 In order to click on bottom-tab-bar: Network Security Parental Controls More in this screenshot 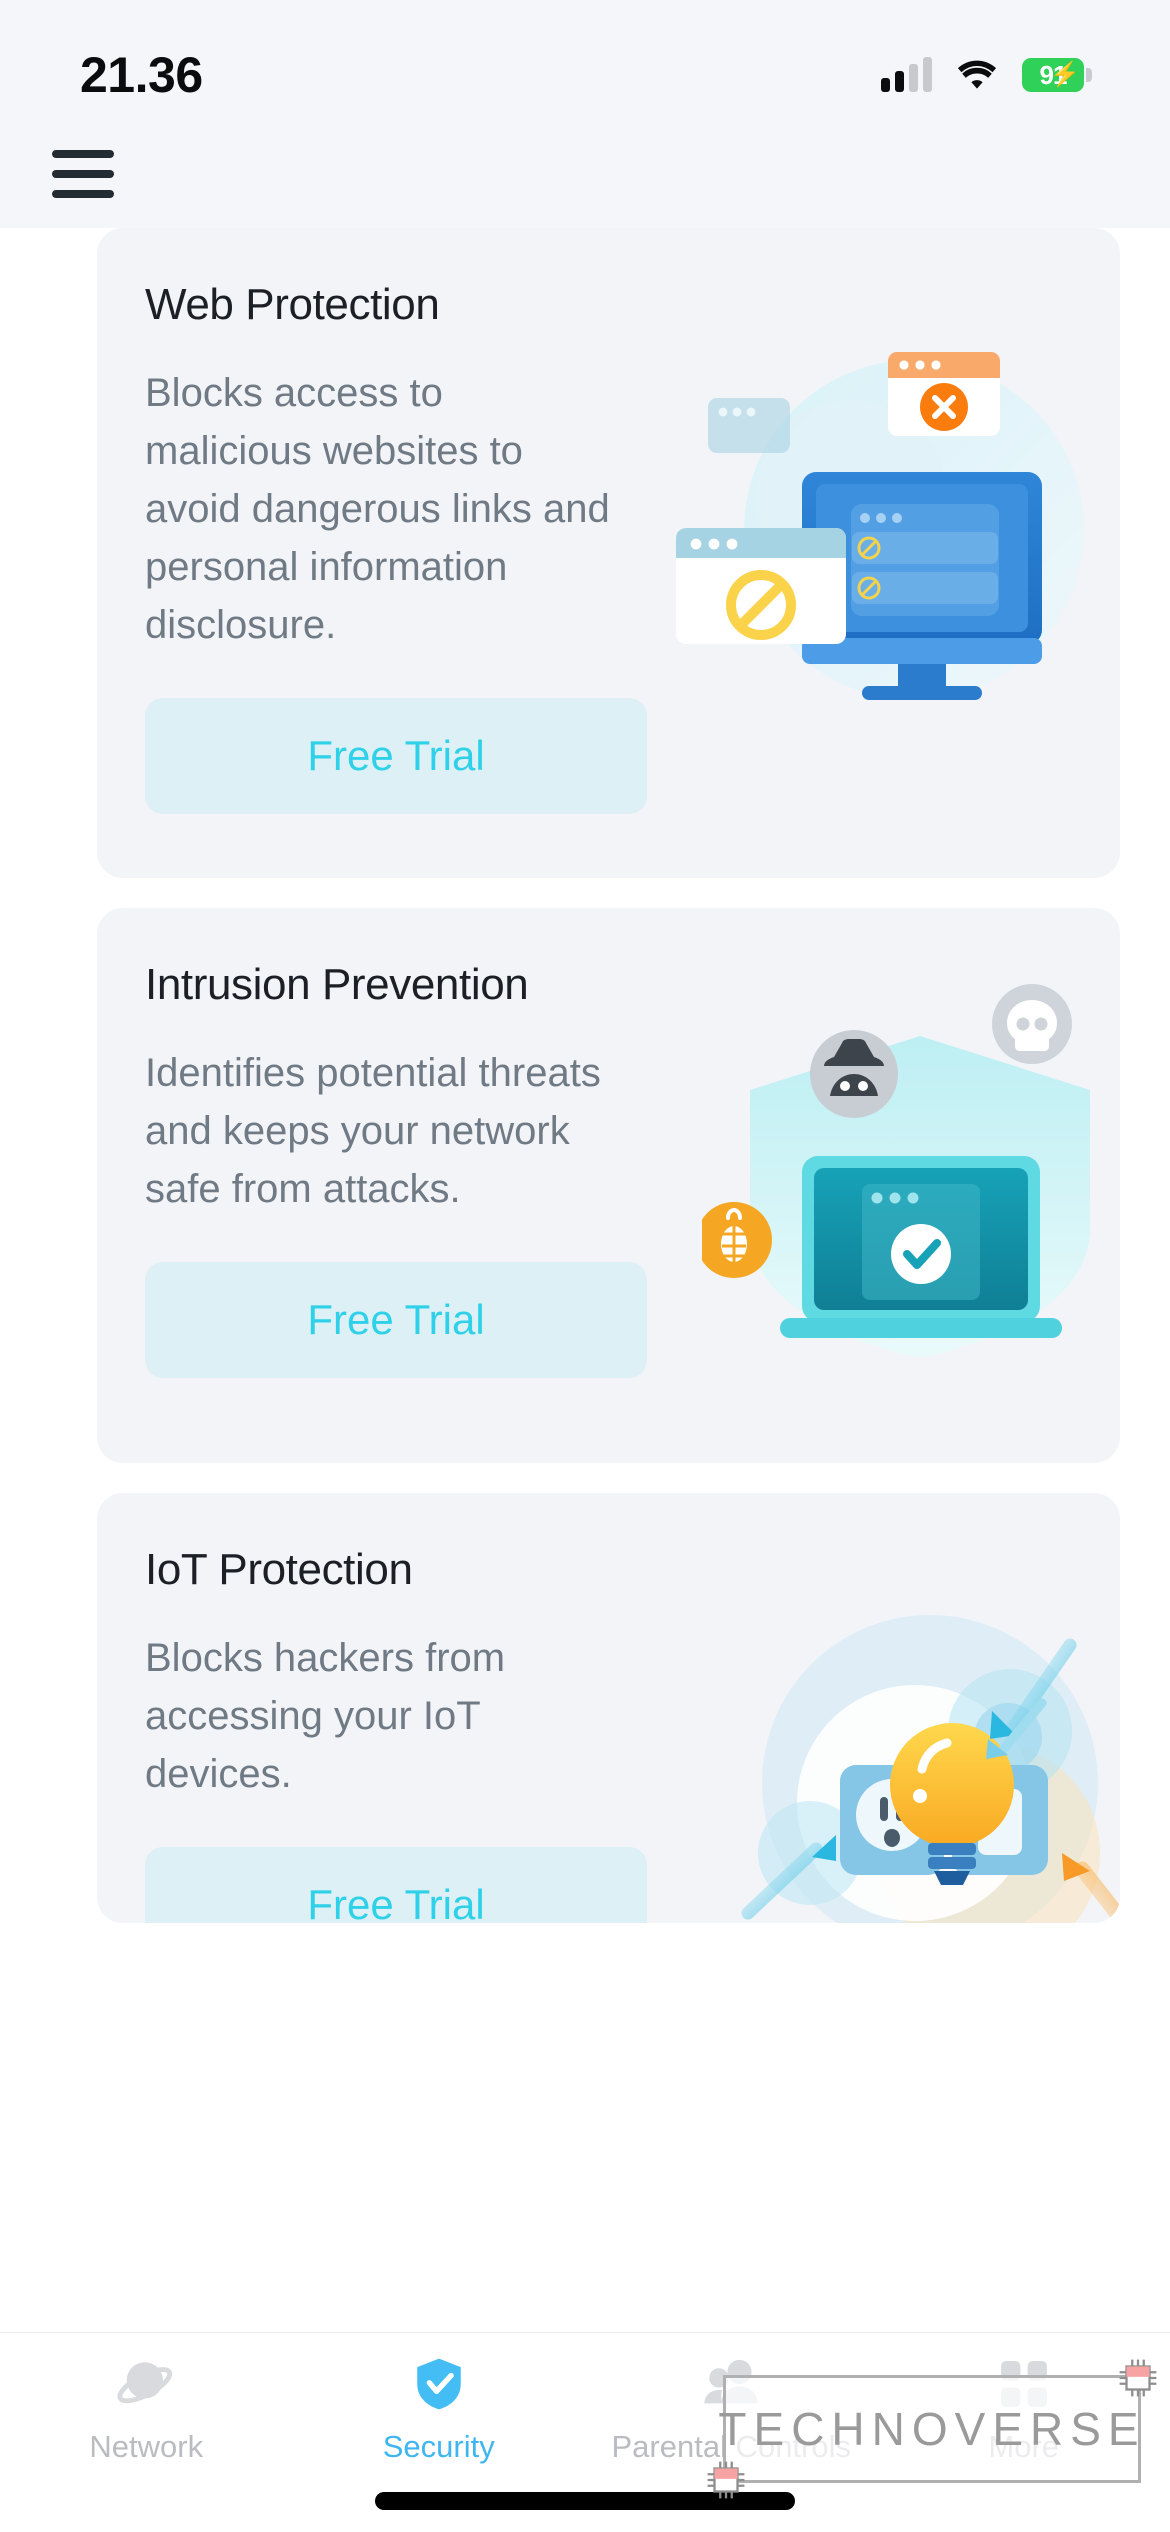, I will do `click(585, 2432)`.